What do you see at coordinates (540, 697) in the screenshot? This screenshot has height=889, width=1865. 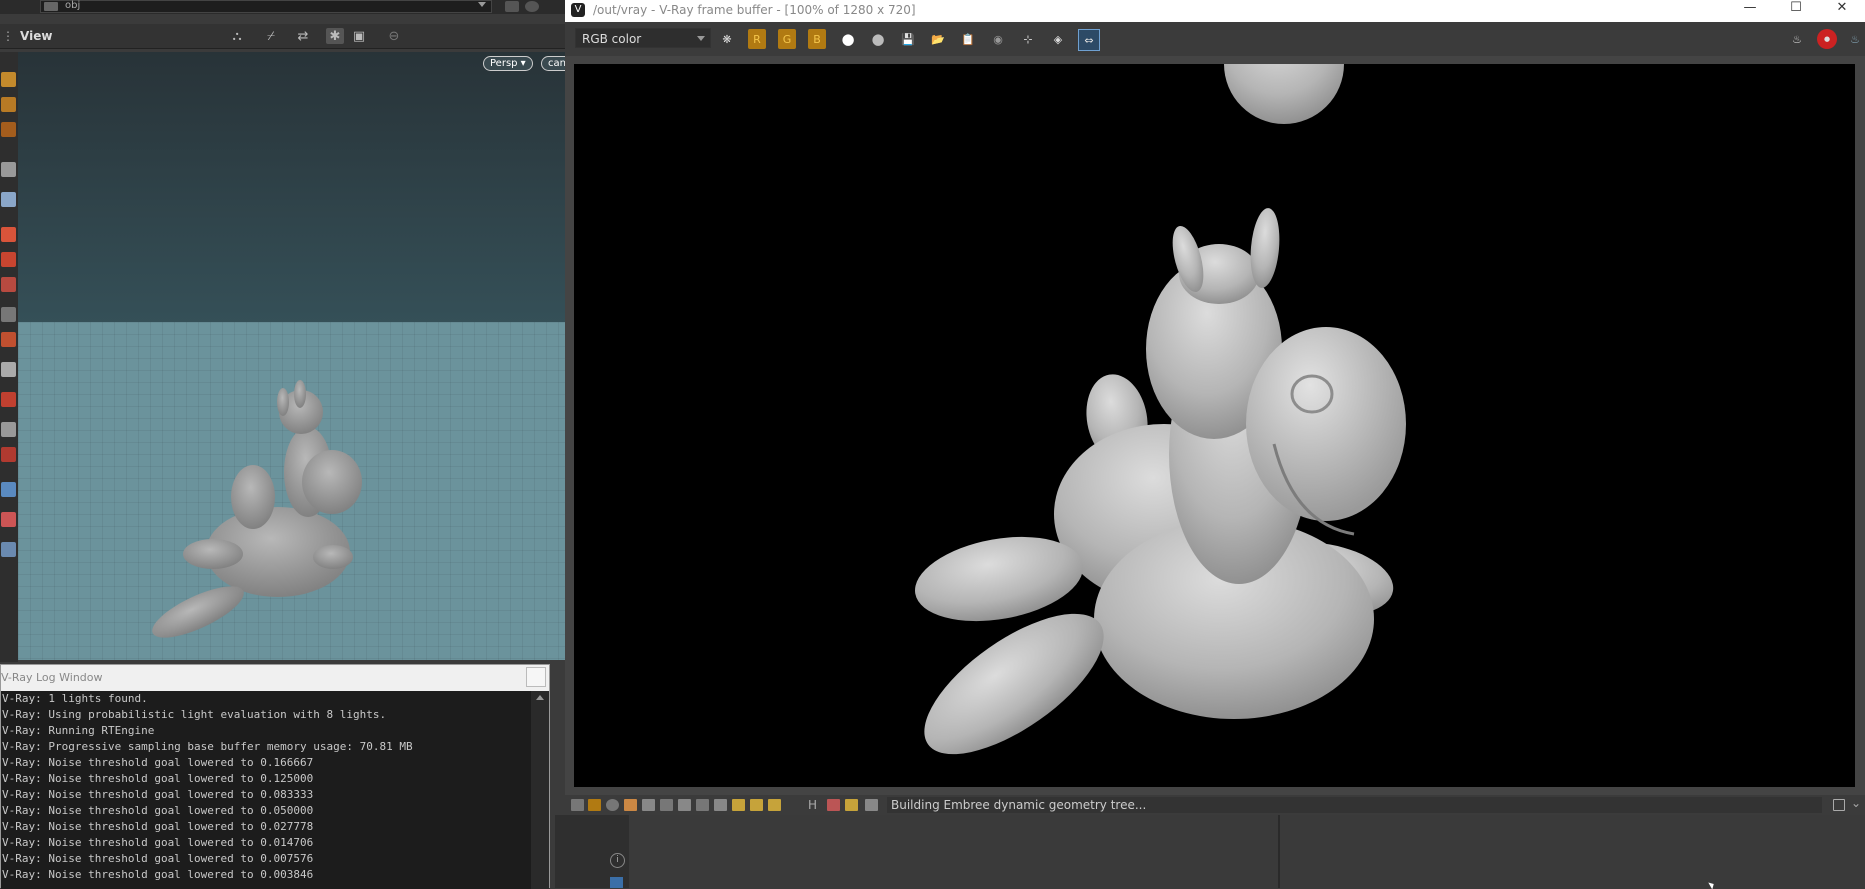 I see `scroll-up-icon` at bounding box center [540, 697].